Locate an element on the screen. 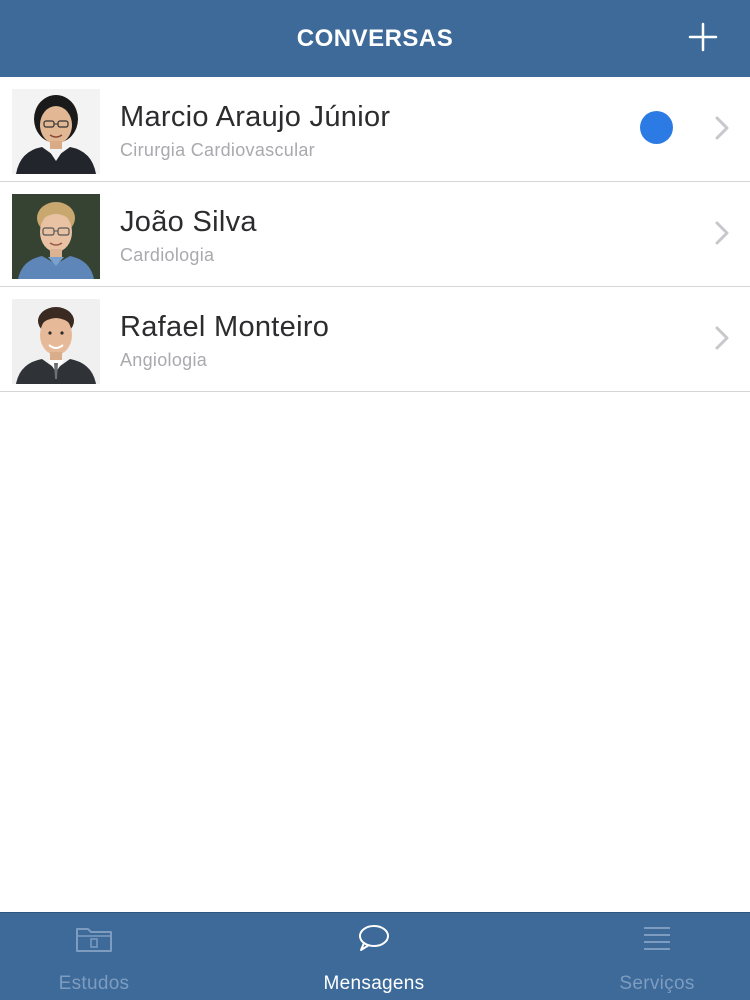 The width and height of the screenshot is (750, 1000). tab-label: Serviços is located at coordinates (657, 983).